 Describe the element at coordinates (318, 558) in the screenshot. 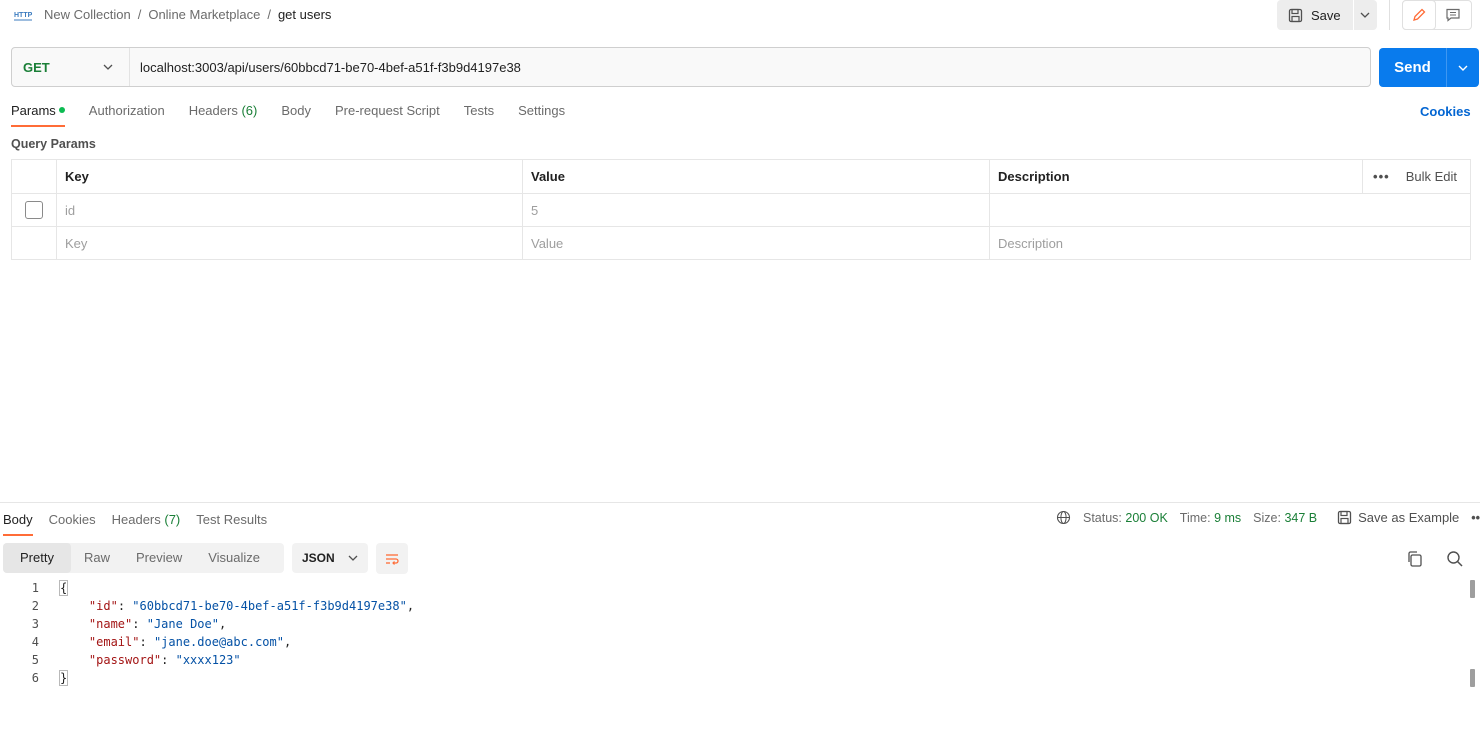

I see `format-label: JSON` at that location.